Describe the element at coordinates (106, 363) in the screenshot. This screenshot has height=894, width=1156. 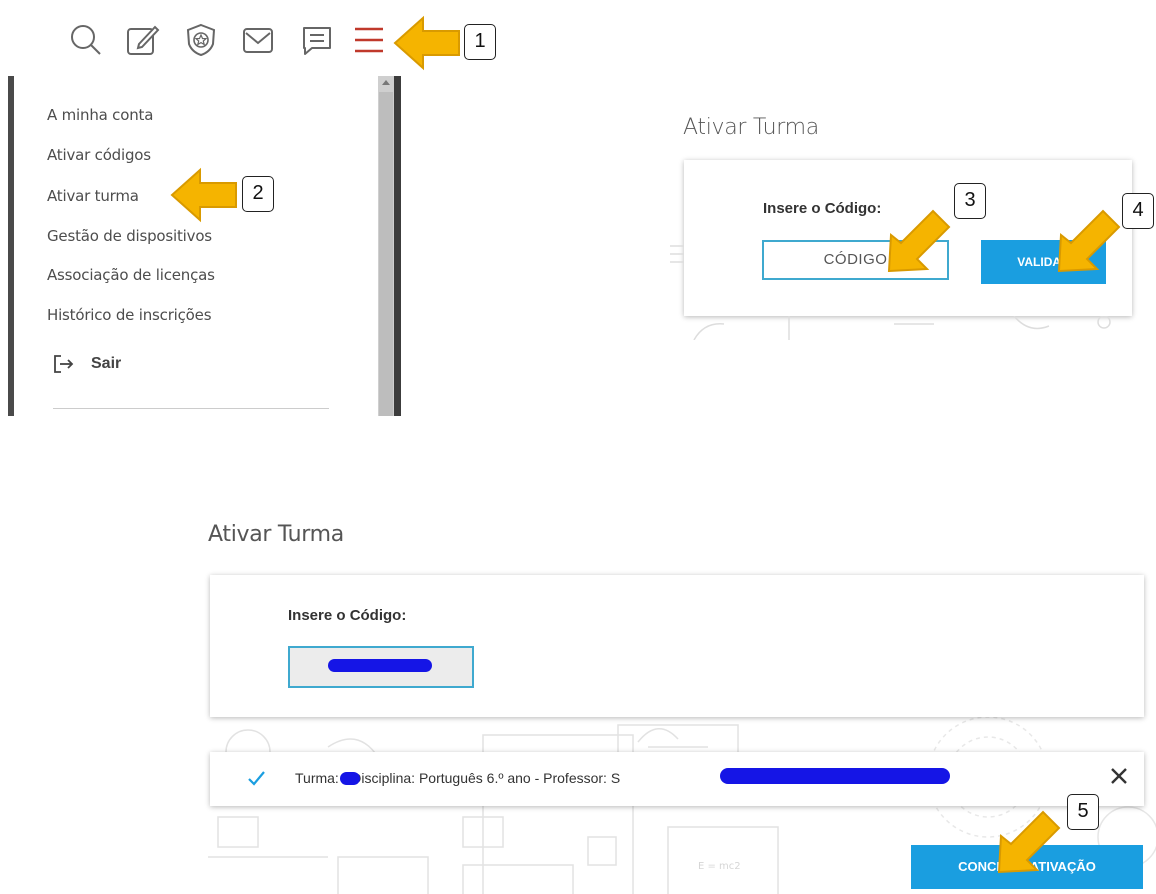
I see `logout-label: Sair` at that location.